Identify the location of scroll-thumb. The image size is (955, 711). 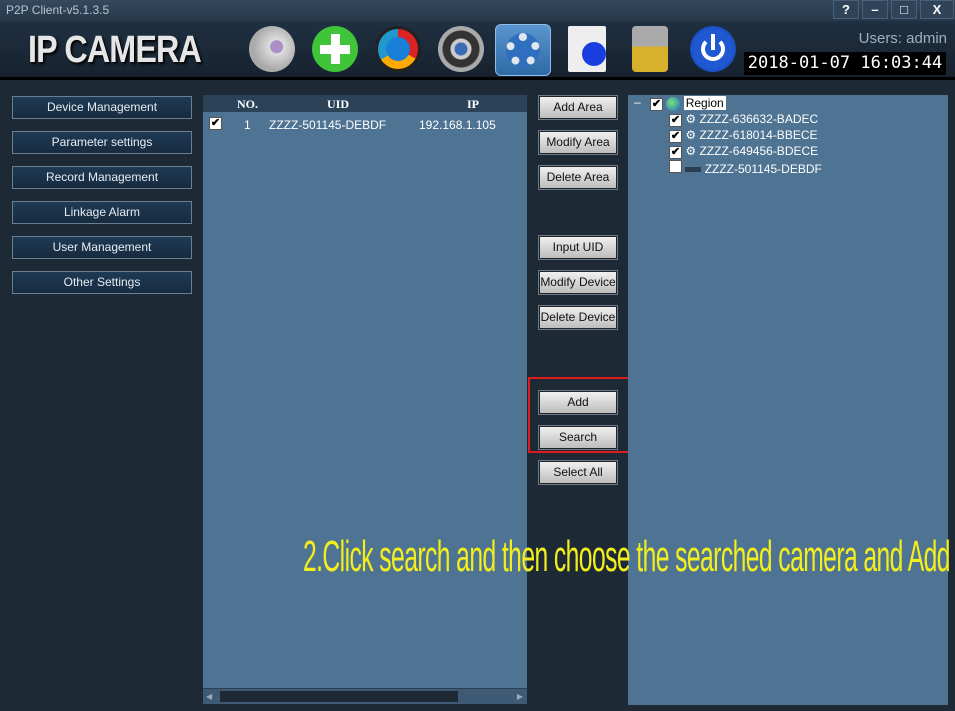
(339, 696).